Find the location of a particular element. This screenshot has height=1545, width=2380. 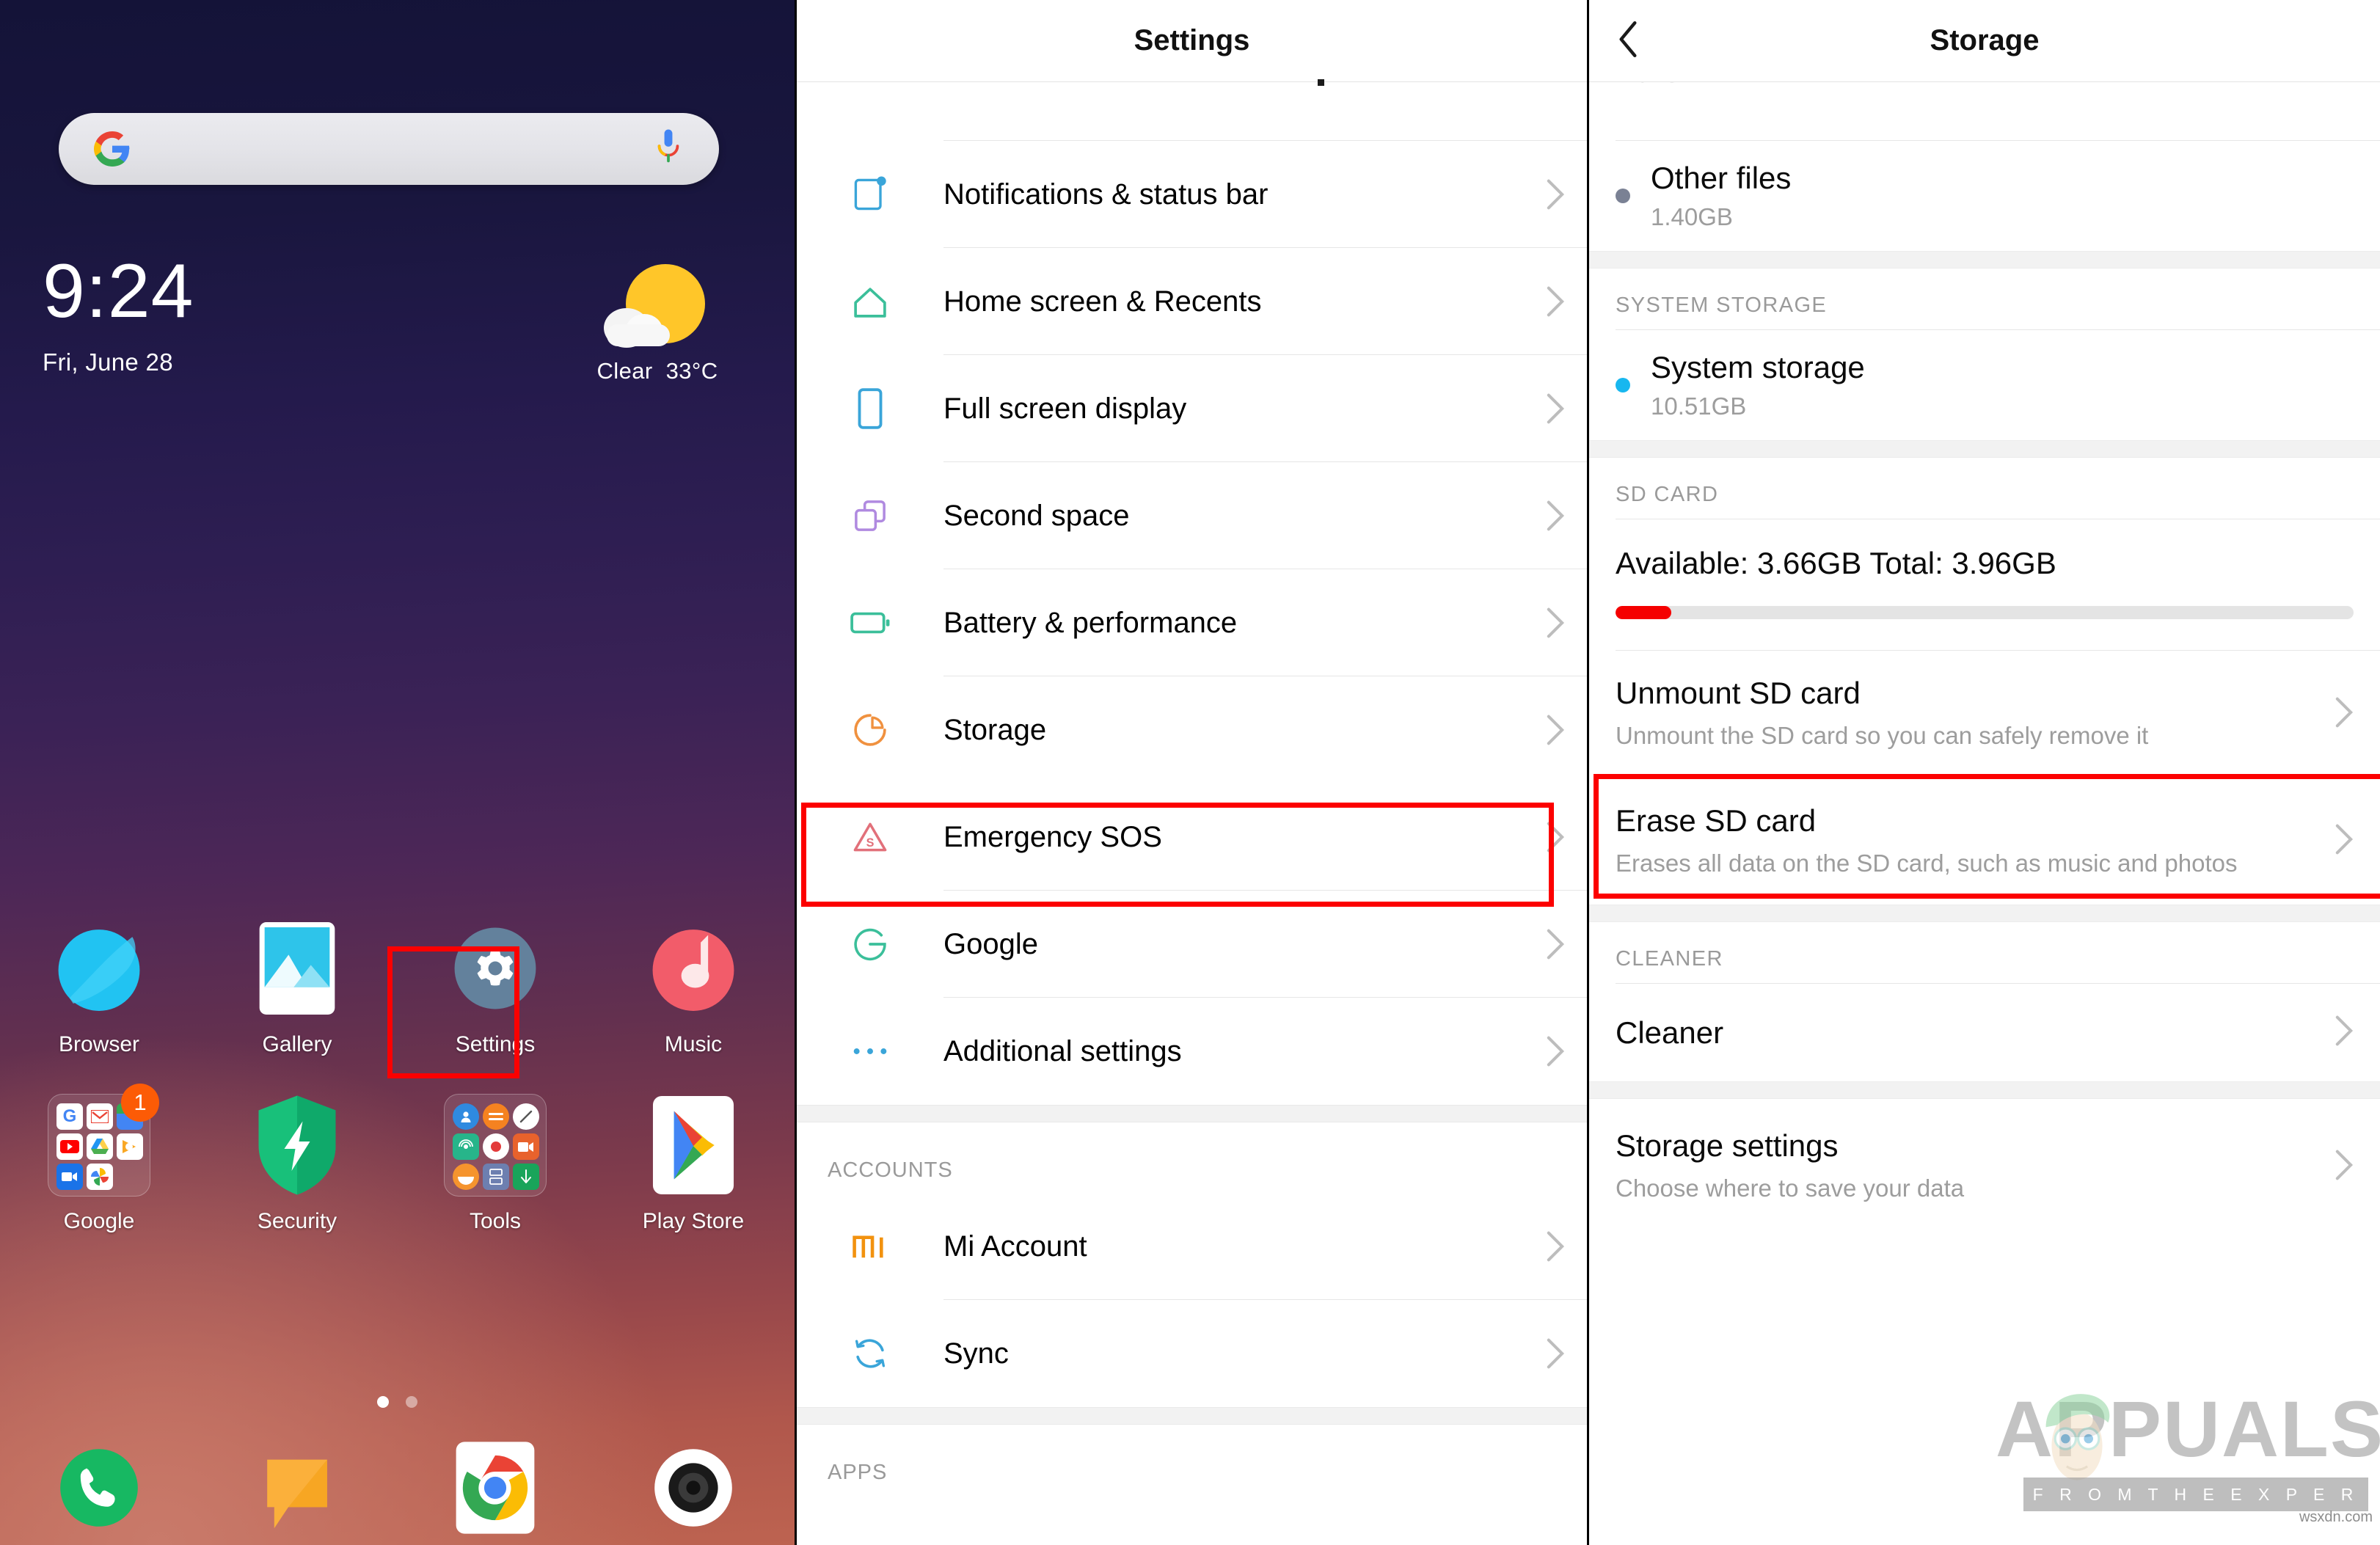

settings-row-label: Full screen display is located at coordinates (1065, 408).